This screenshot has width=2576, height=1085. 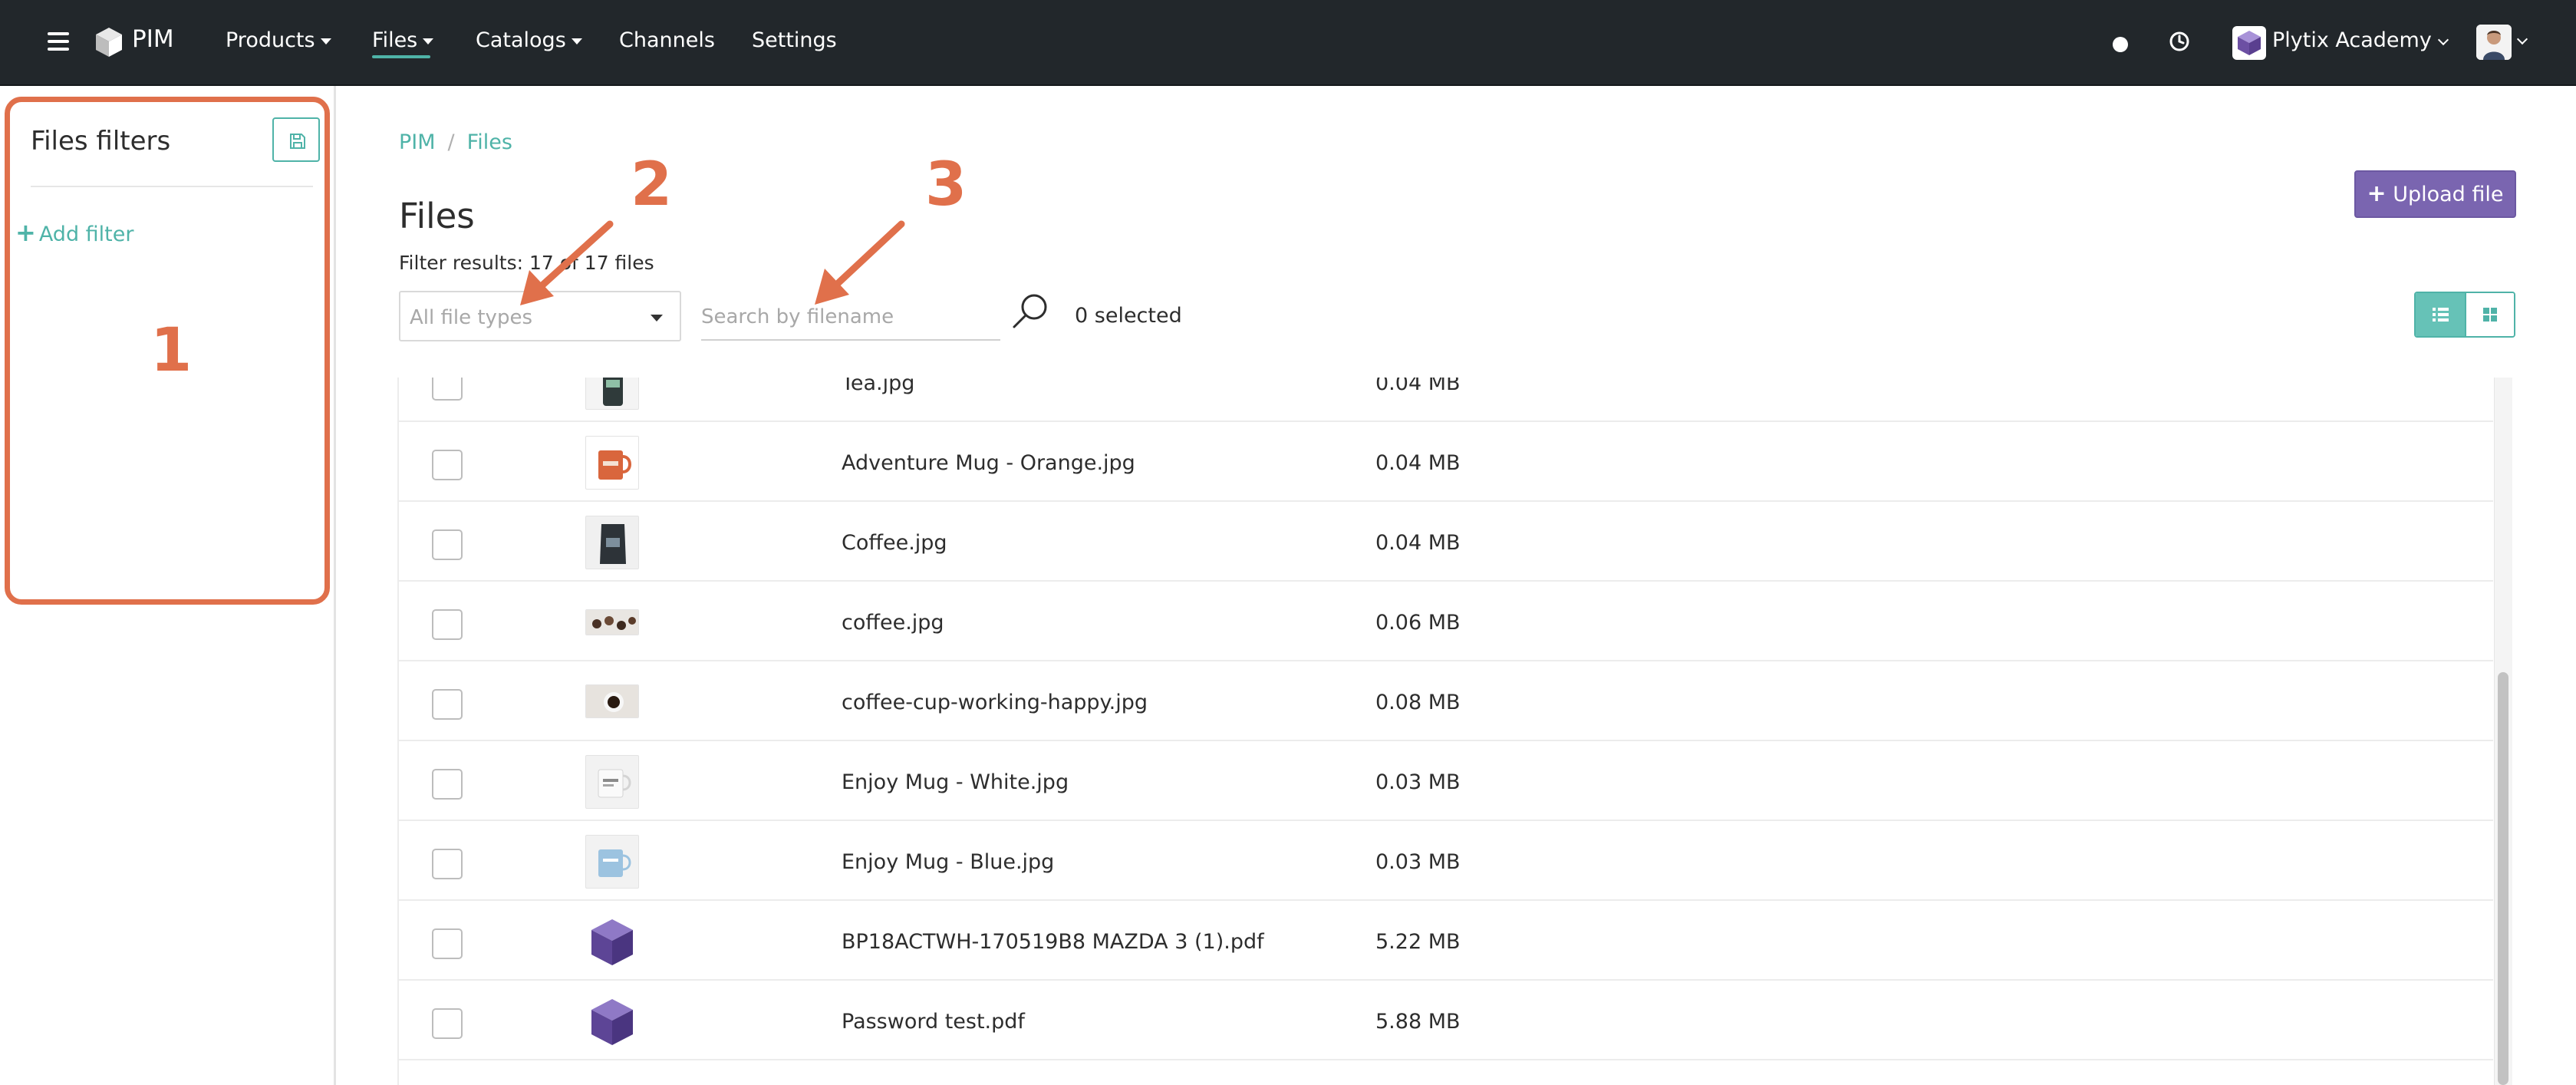 What do you see at coordinates (955, 782) in the screenshot?
I see `file-name: Enjoy Mug - White.jpg` at bounding box center [955, 782].